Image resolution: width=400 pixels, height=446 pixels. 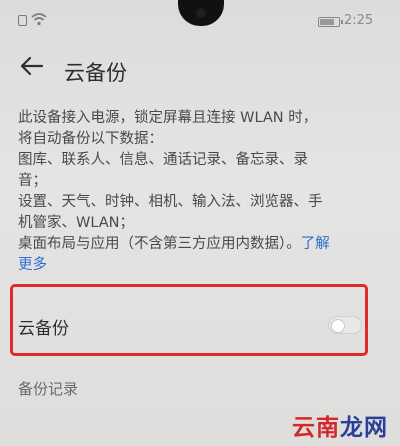 I want to click on status-bar: 2:25, so click(x=200, y=18).